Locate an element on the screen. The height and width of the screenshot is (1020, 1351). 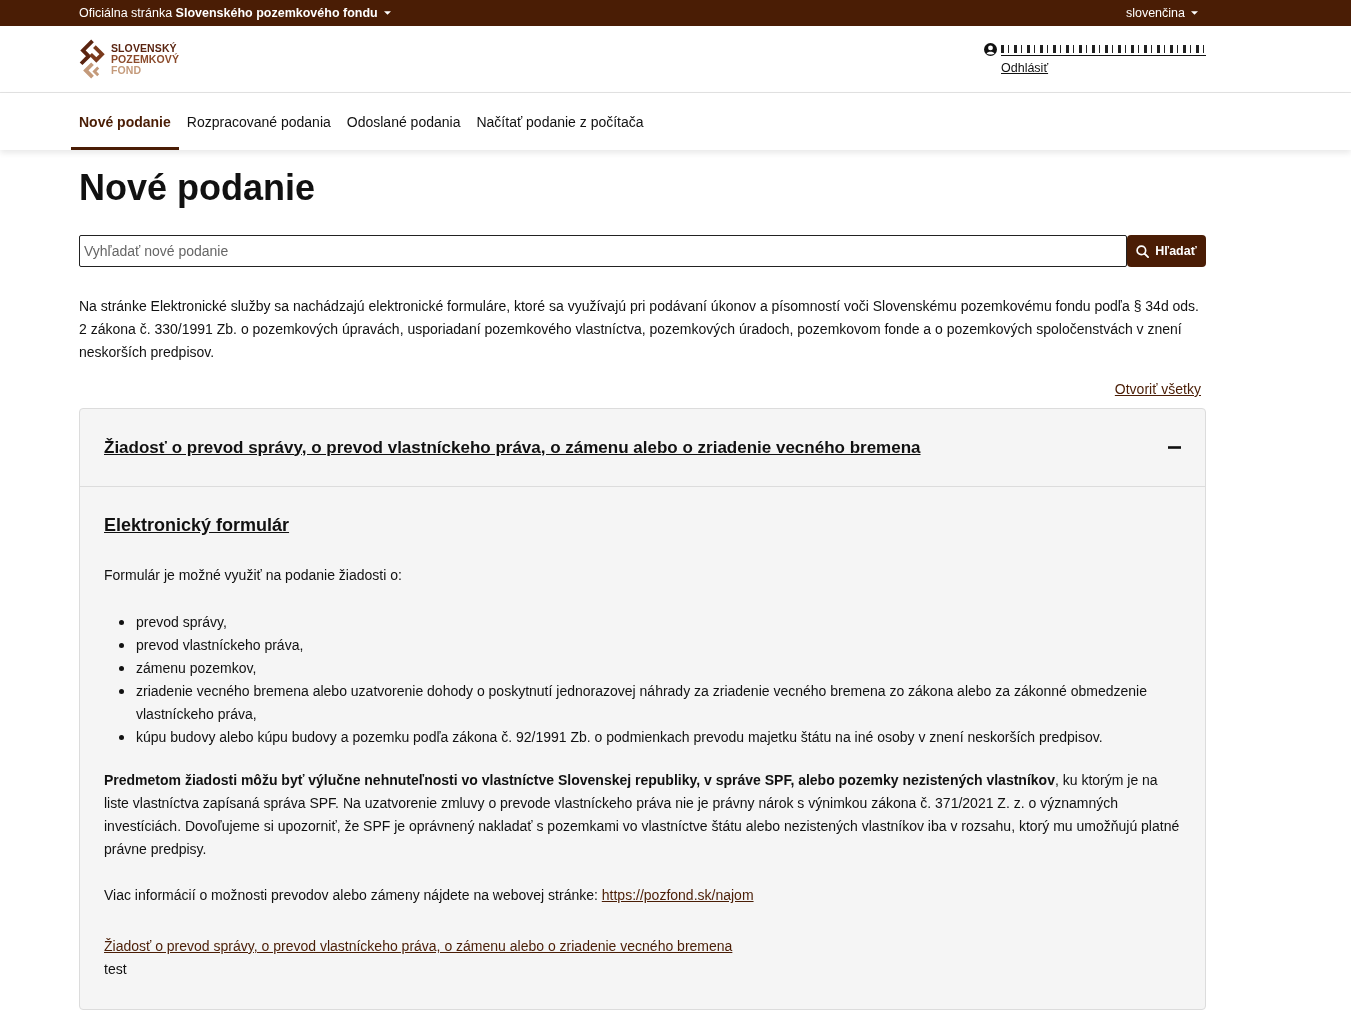
info-text: Viac informácií o možnosti prevodov alebo zámeny nájdete na webovej stránke: https://pozfond.sk/najom is located at coordinates (429, 895).